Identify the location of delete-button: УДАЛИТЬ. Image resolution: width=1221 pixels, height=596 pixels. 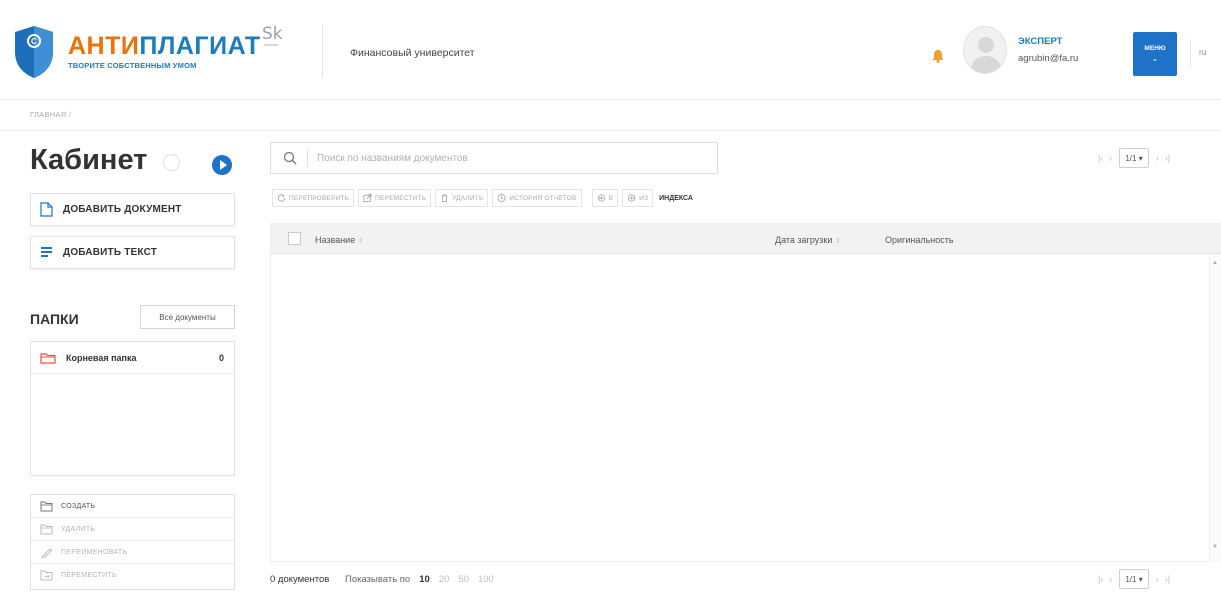
(462, 198).